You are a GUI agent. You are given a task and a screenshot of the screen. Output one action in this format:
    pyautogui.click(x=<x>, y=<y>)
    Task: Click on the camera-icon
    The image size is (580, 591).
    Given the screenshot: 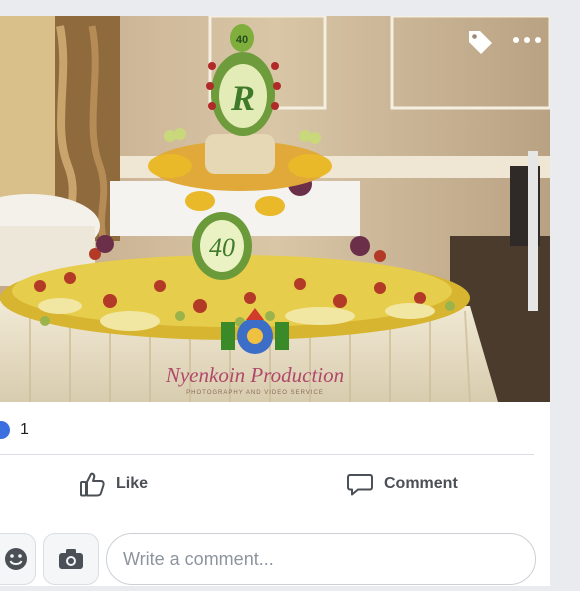 What is the action you would take?
    pyautogui.click(x=71, y=559)
    